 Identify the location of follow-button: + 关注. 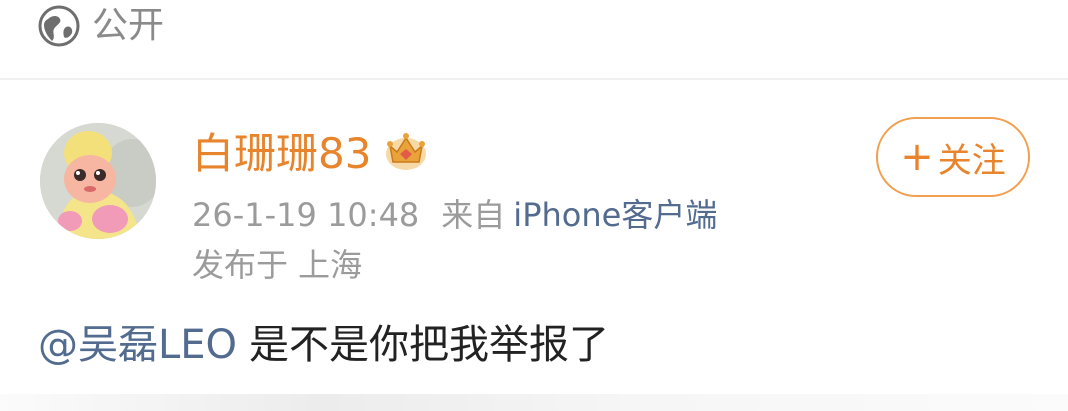
(953, 157).